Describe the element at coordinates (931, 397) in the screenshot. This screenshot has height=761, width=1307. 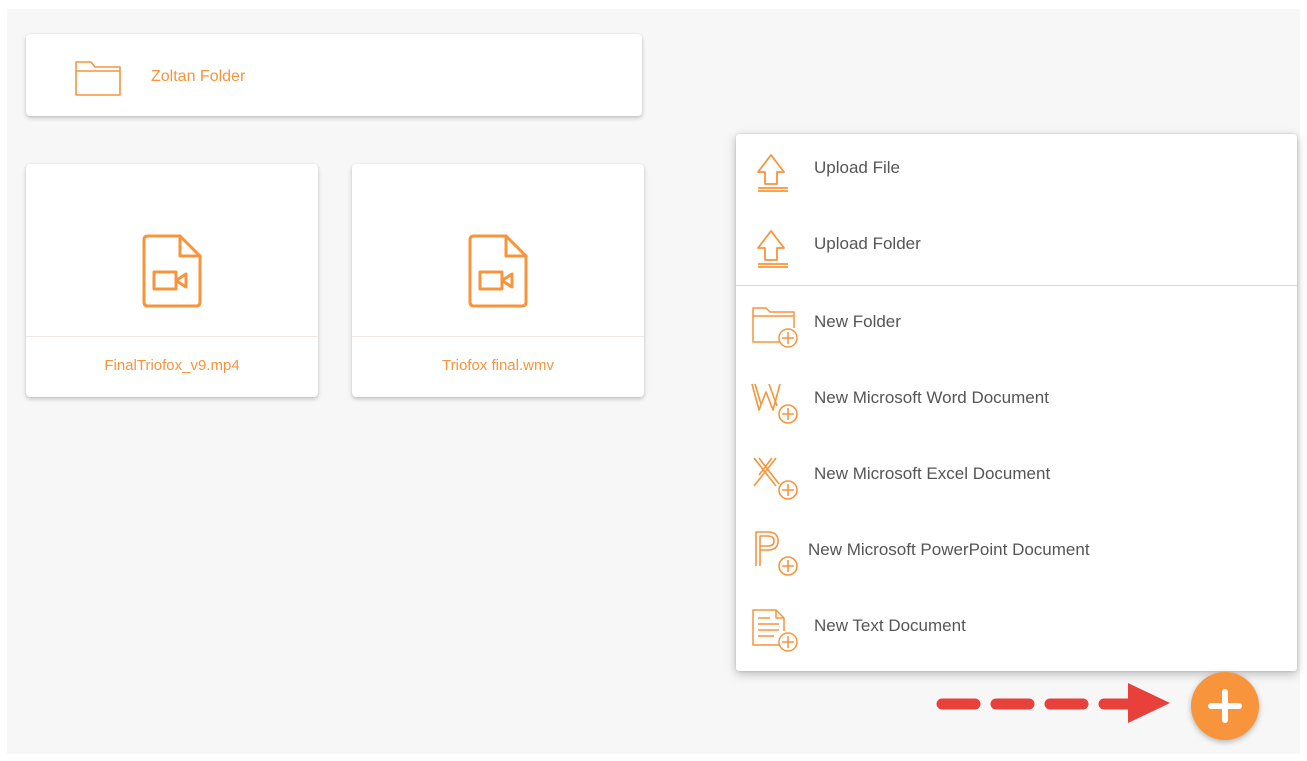
I see `menu-item-label: New Microsoft Word Document` at that location.